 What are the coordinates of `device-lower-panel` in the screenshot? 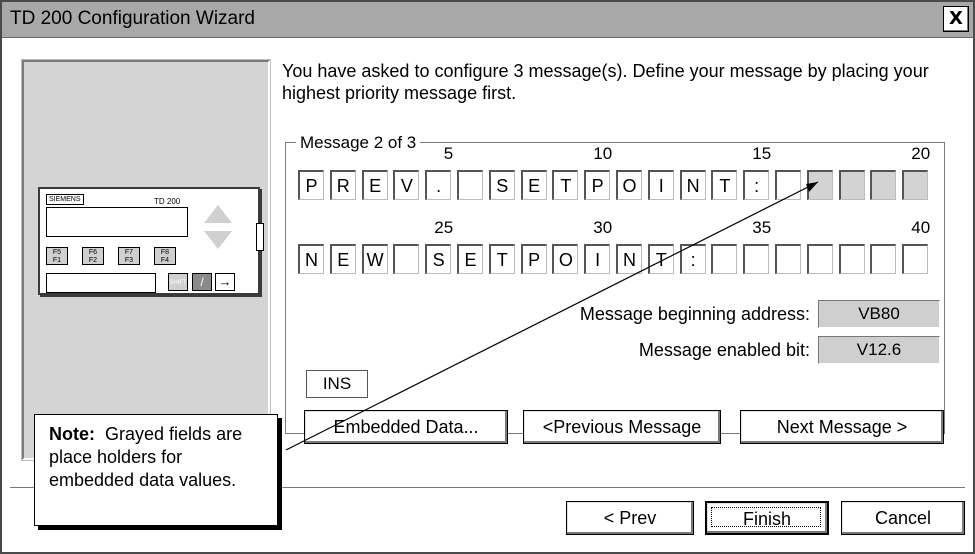 It's located at (101, 283).